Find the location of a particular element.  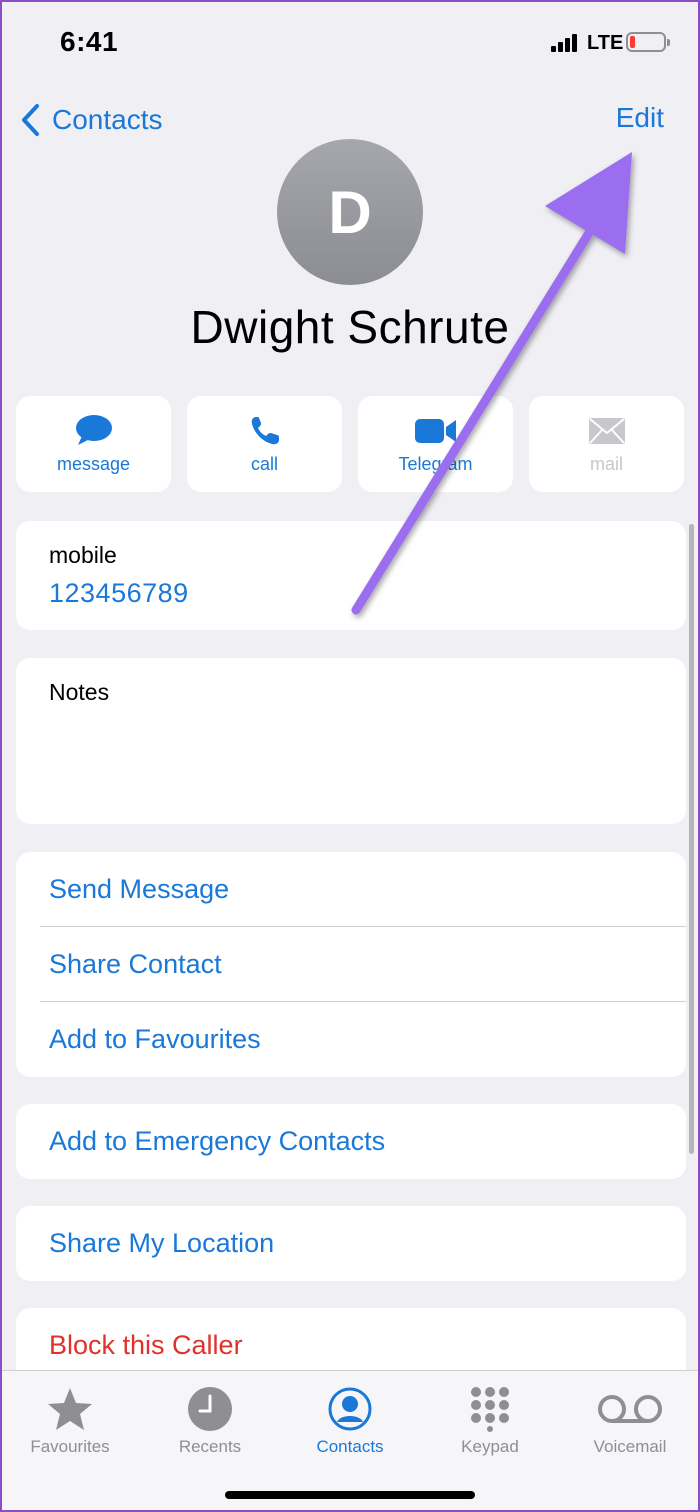

tab-contacts: Contacts is located at coordinates (350, 1421).